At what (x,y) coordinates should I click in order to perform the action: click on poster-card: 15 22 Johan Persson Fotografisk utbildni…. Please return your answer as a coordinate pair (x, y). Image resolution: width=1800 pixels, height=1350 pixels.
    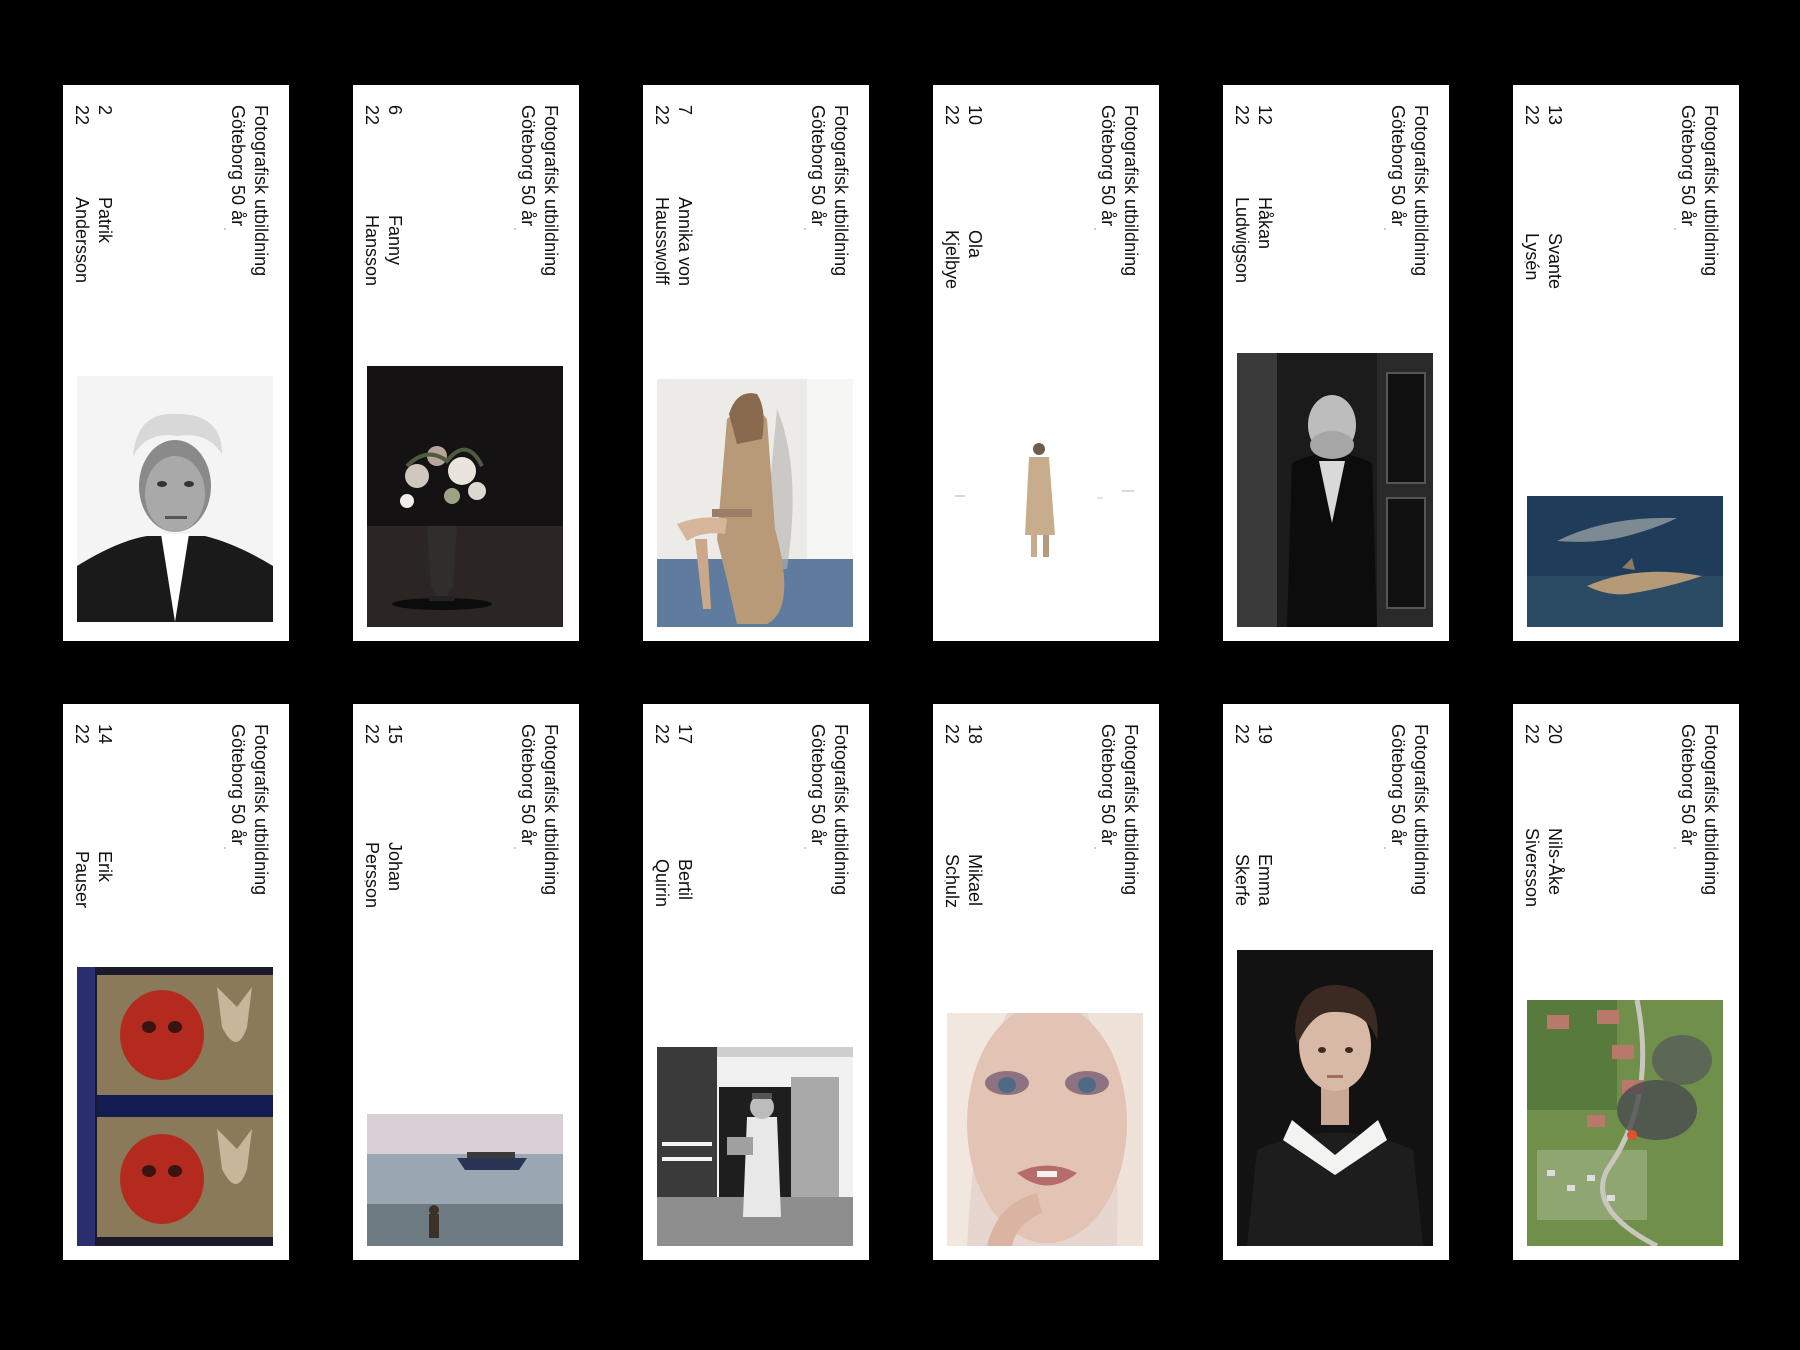
    Looking at the image, I should click on (466, 982).